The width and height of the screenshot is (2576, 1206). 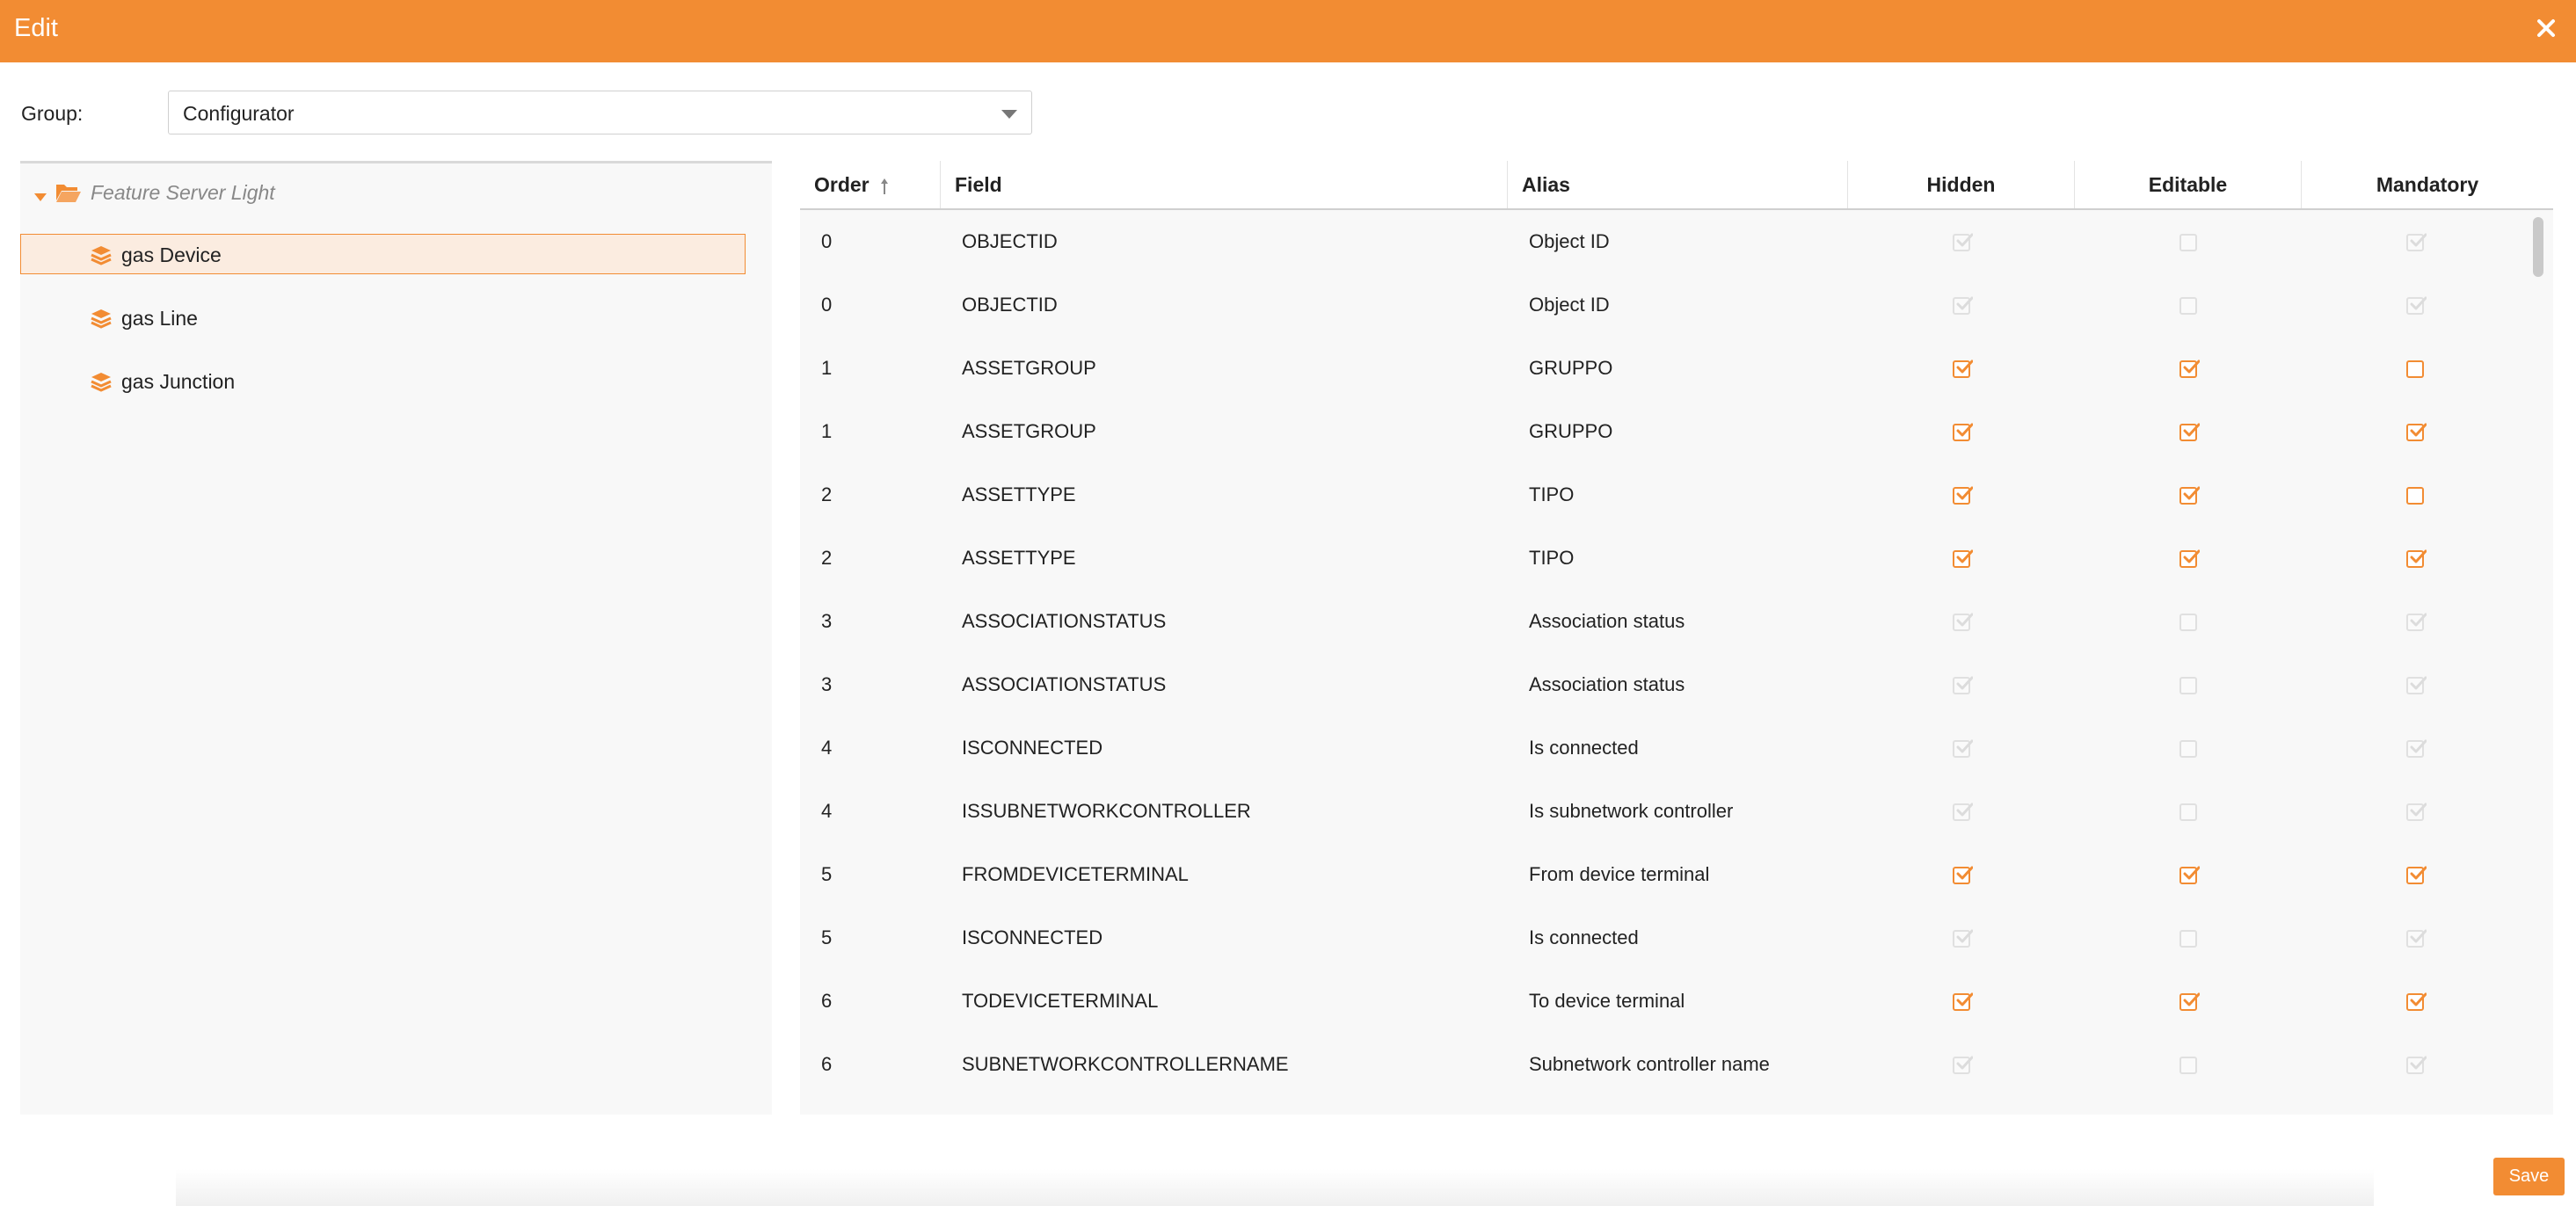 What do you see at coordinates (383, 317) in the screenshot?
I see `tree-item: gas Line` at bounding box center [383, 317].